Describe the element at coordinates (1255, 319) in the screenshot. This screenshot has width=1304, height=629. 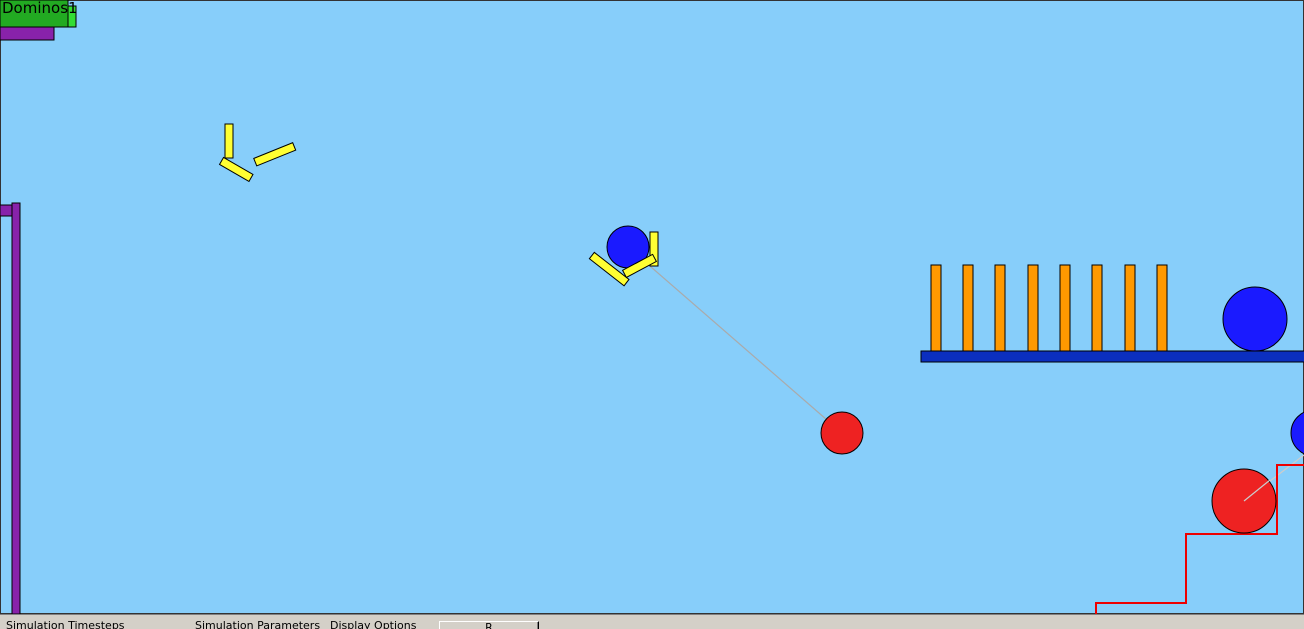
I see `blue-ball-platform` at that location.